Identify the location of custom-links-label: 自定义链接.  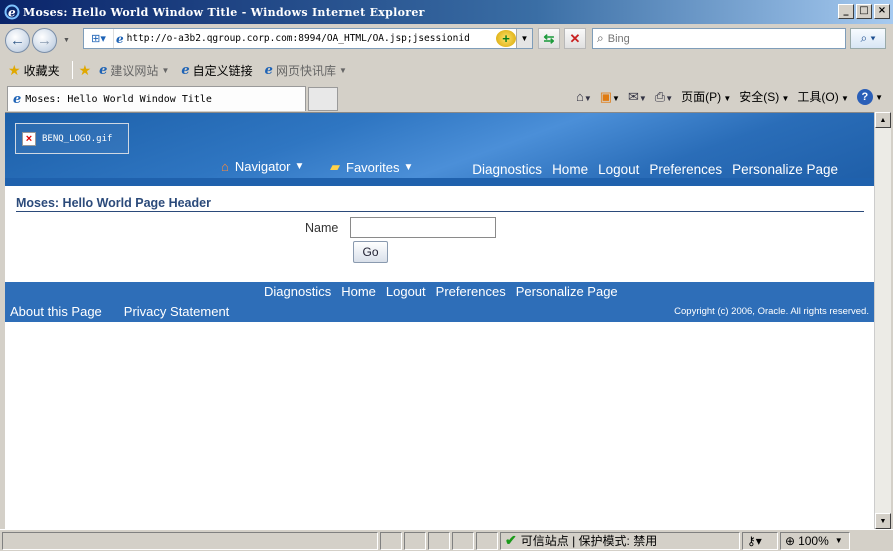
(222, 70).